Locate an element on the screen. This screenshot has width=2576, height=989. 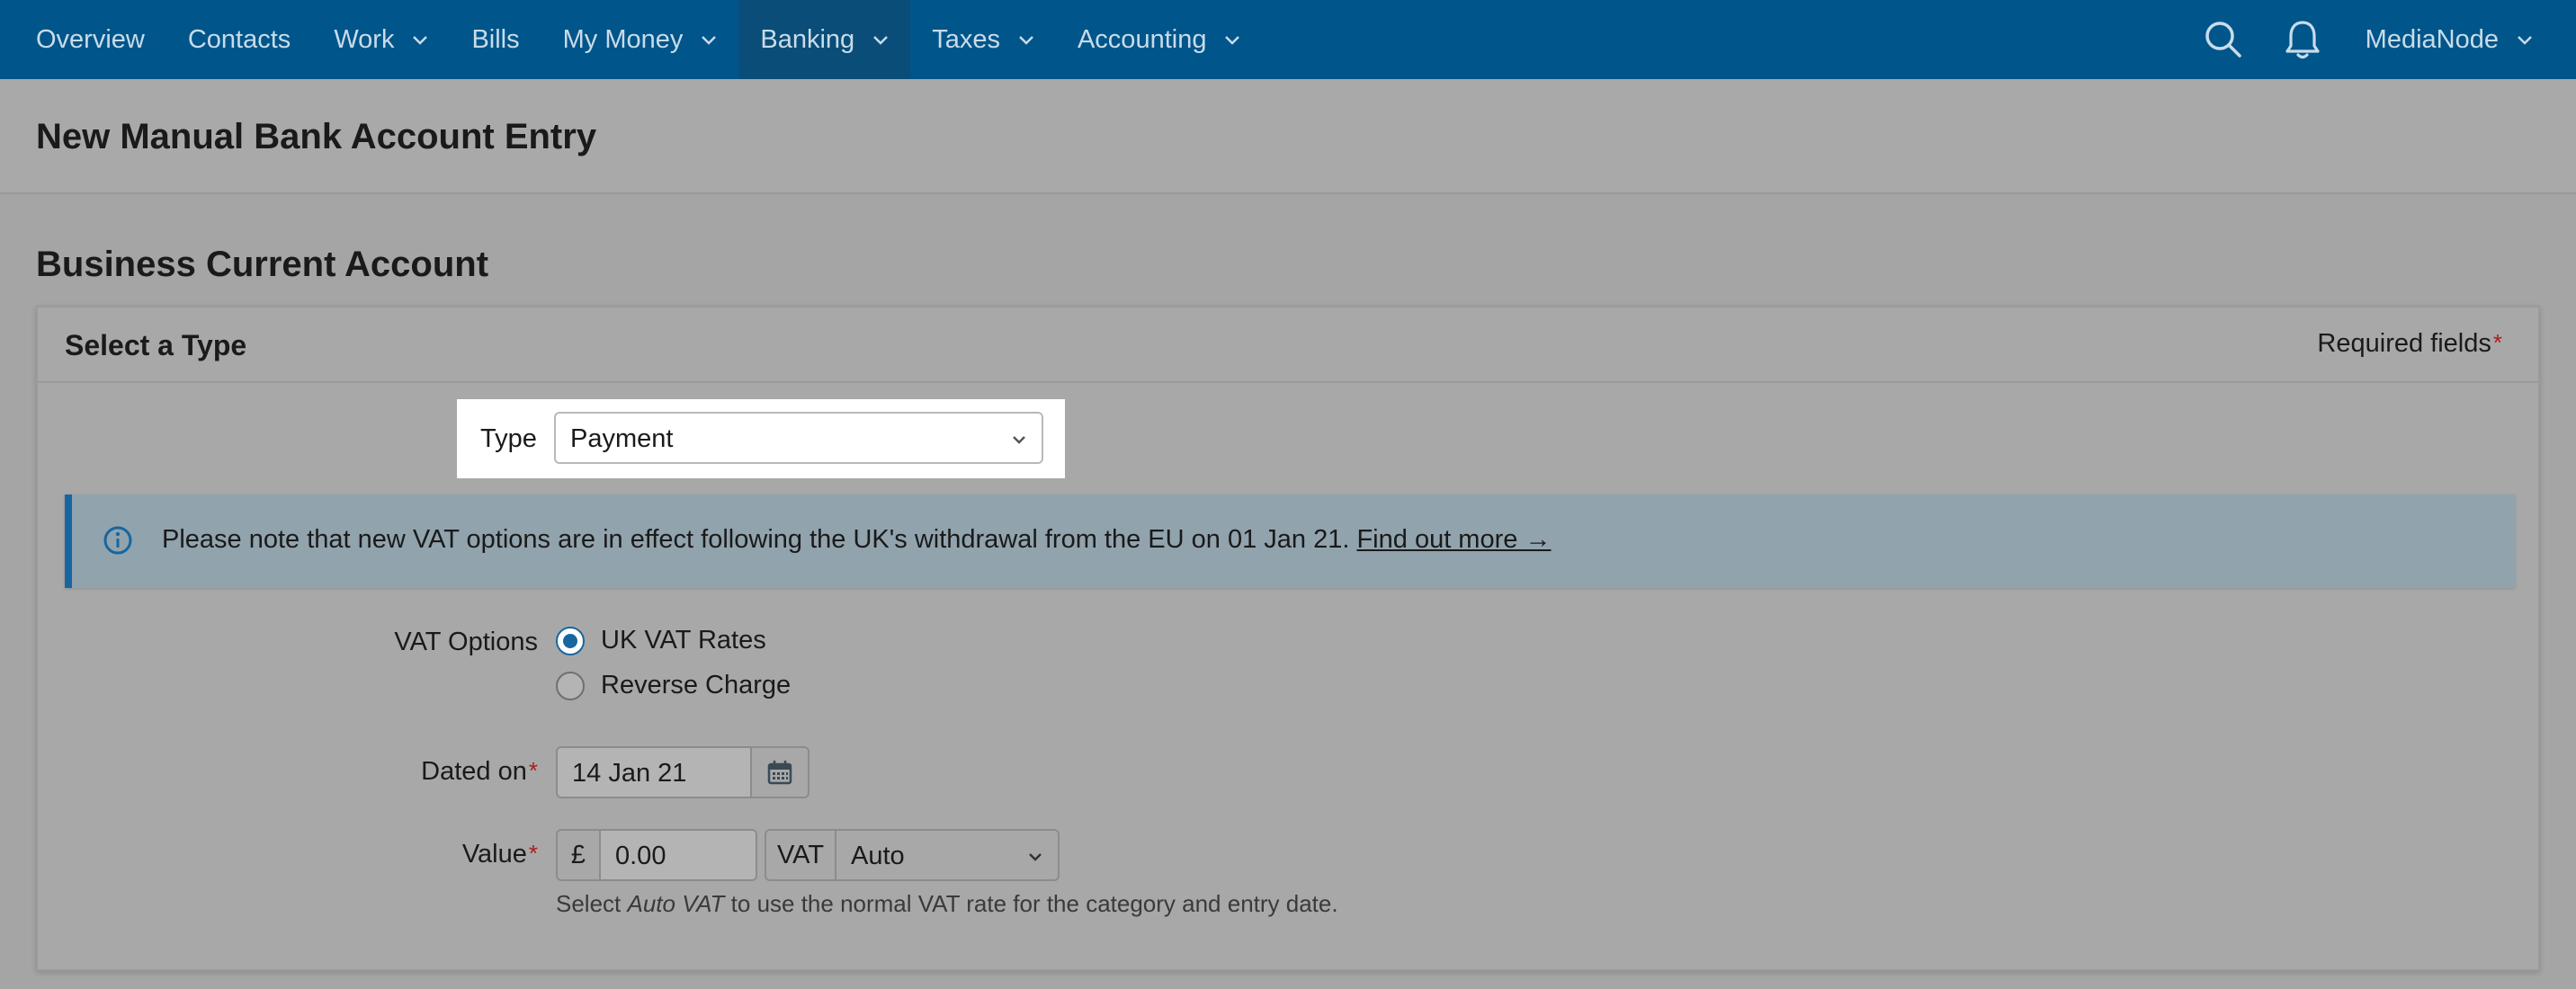
vat-select: Auto is located at coordinates (948, 855).